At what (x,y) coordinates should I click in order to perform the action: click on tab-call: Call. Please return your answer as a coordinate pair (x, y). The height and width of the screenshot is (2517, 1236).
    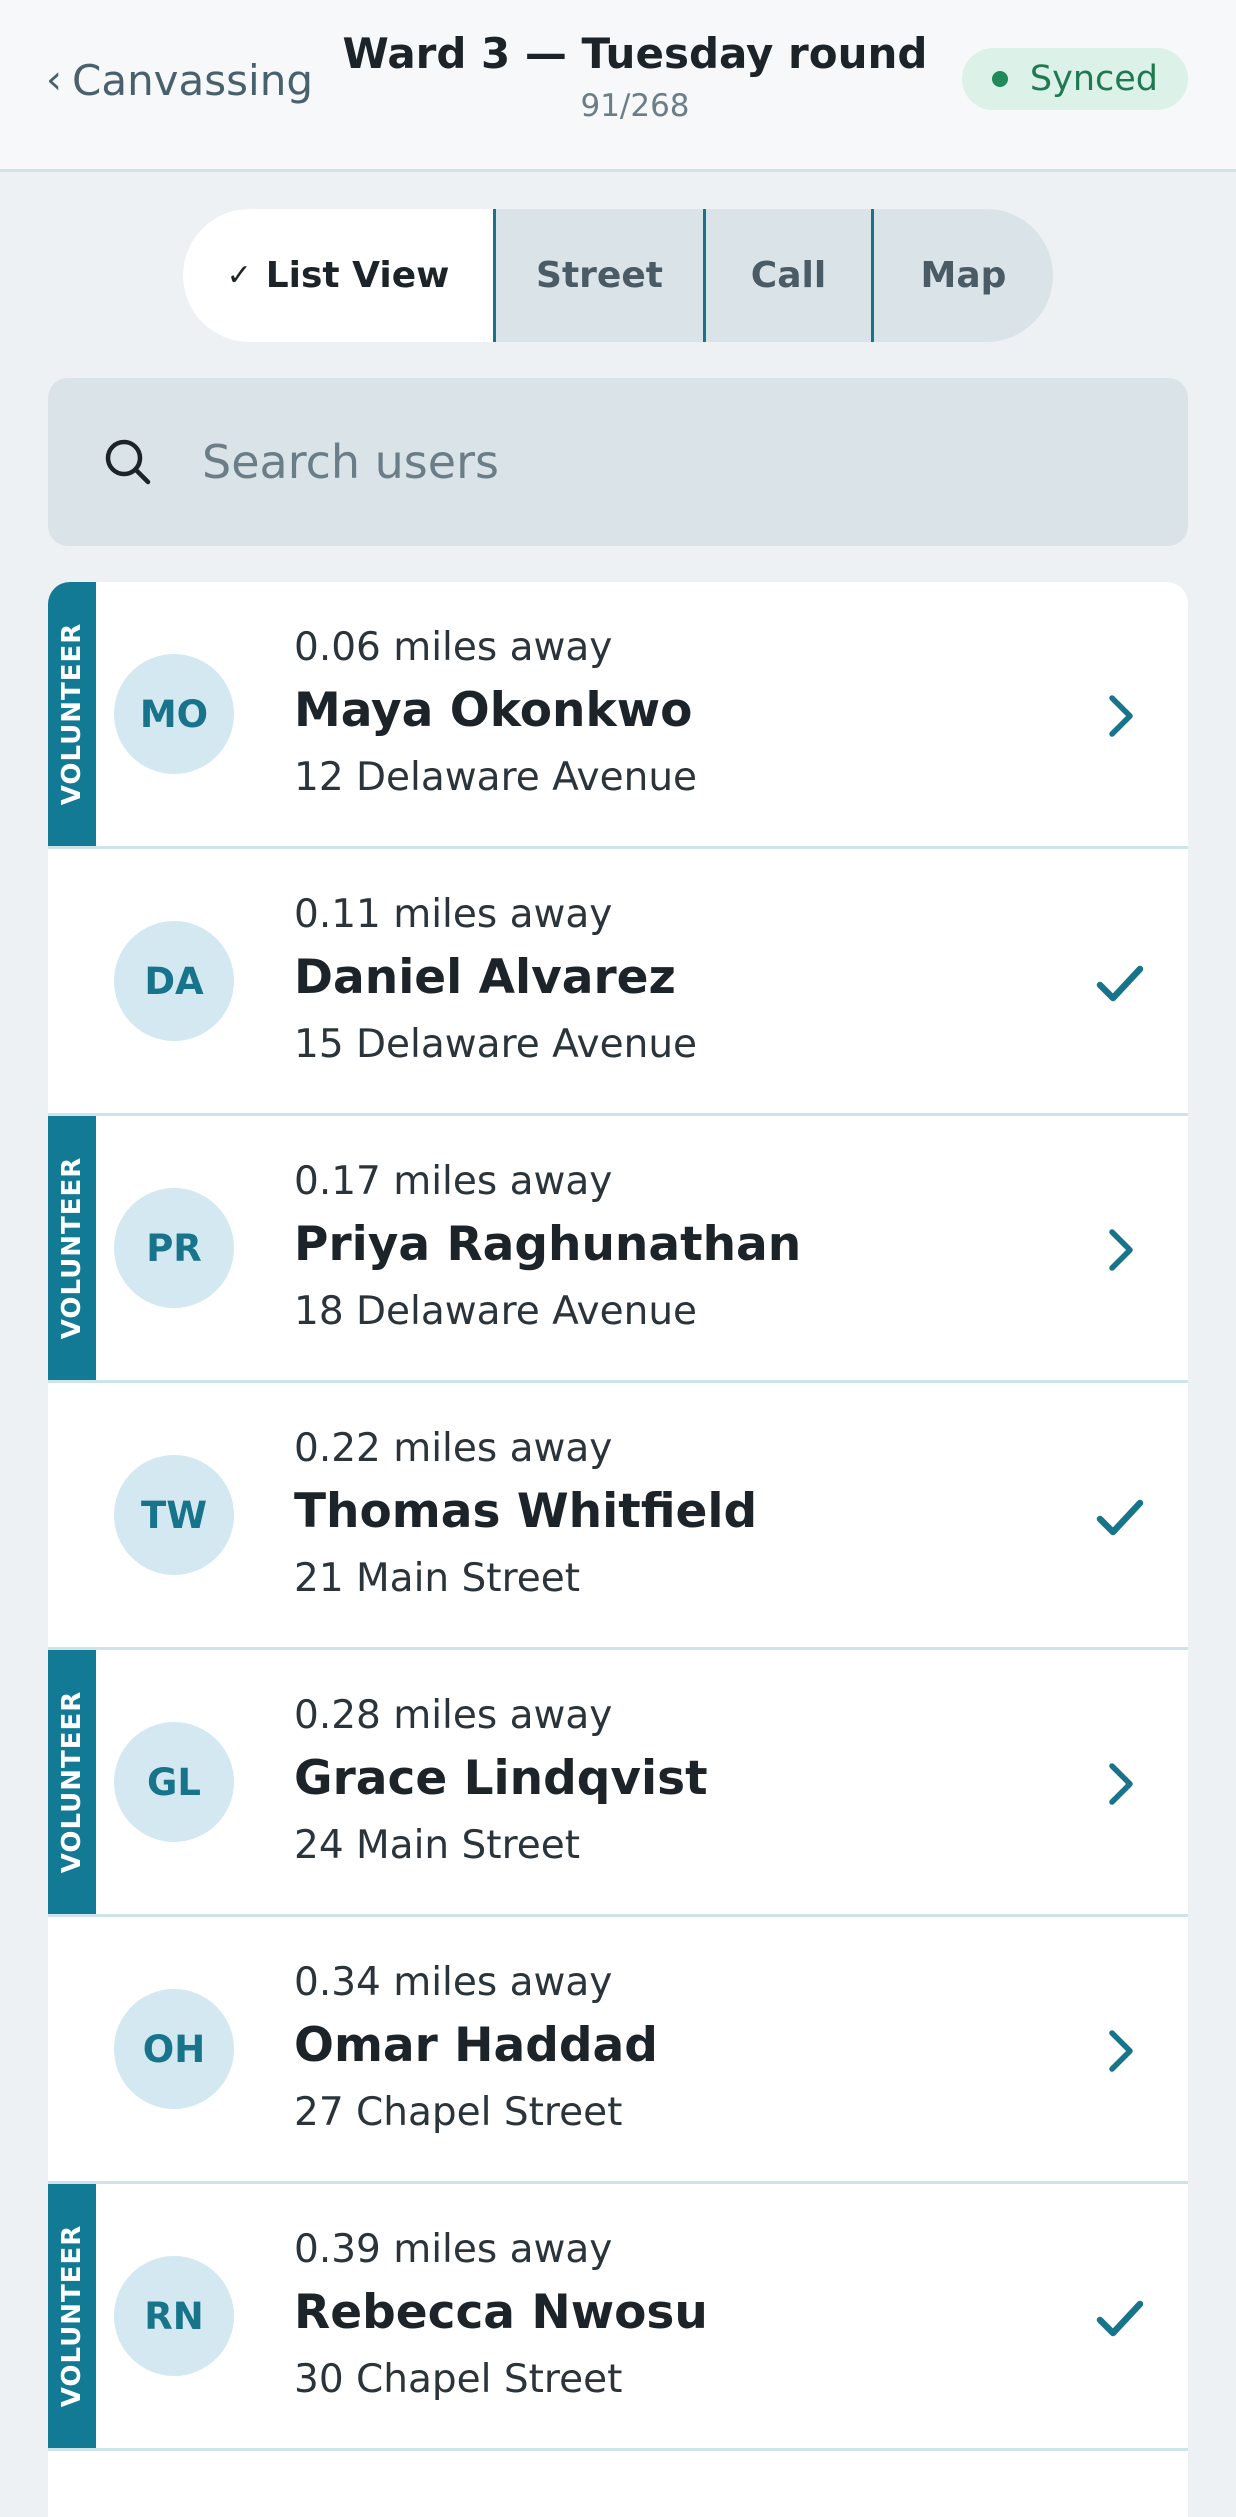
    Looking at the image, I should click on (787, 275).